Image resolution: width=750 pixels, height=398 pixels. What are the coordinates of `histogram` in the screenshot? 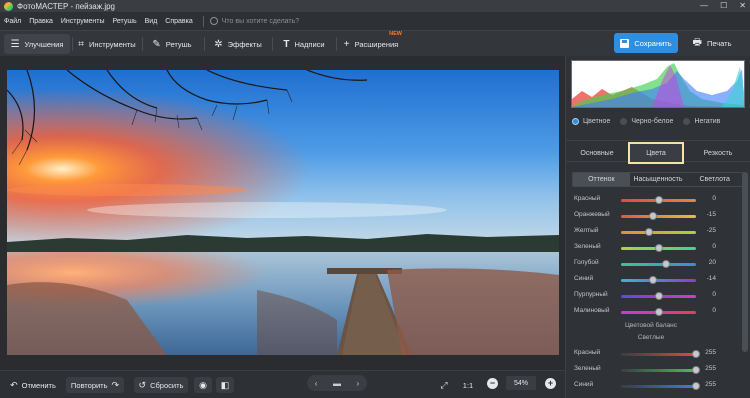 It's located at (658, 84).